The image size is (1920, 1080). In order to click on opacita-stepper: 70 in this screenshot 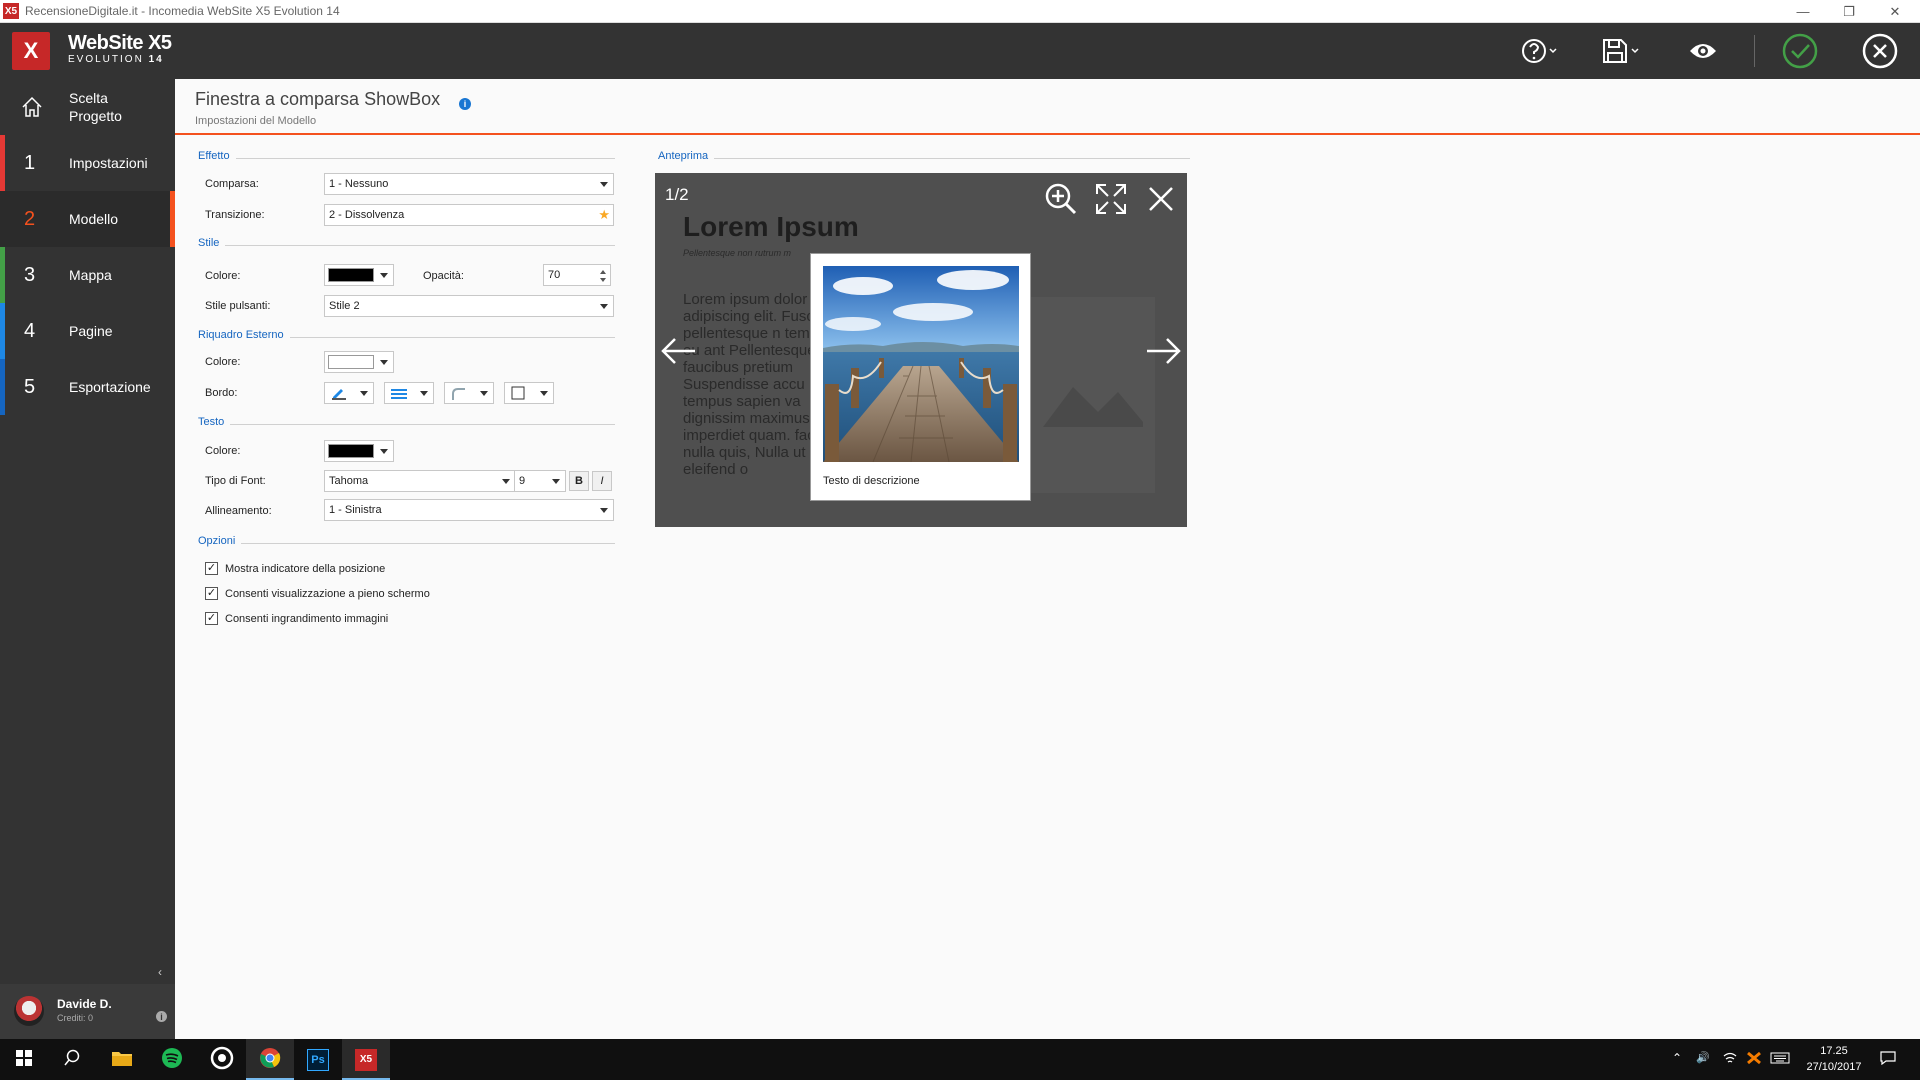, I will do `click(577, 275)`.